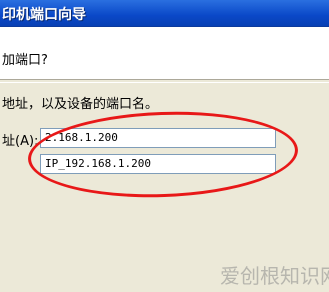  I want to click on instruction-text: 地址，以及设备的端口名。, so click(80, 104).